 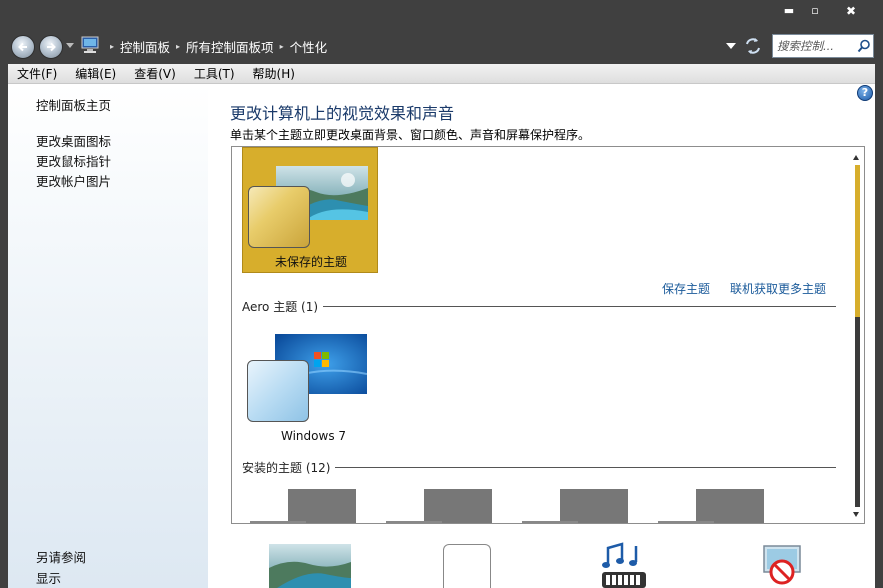 I want to click on sidebar-see-also-heading: 另请参阅, so click(x=61, y=557).